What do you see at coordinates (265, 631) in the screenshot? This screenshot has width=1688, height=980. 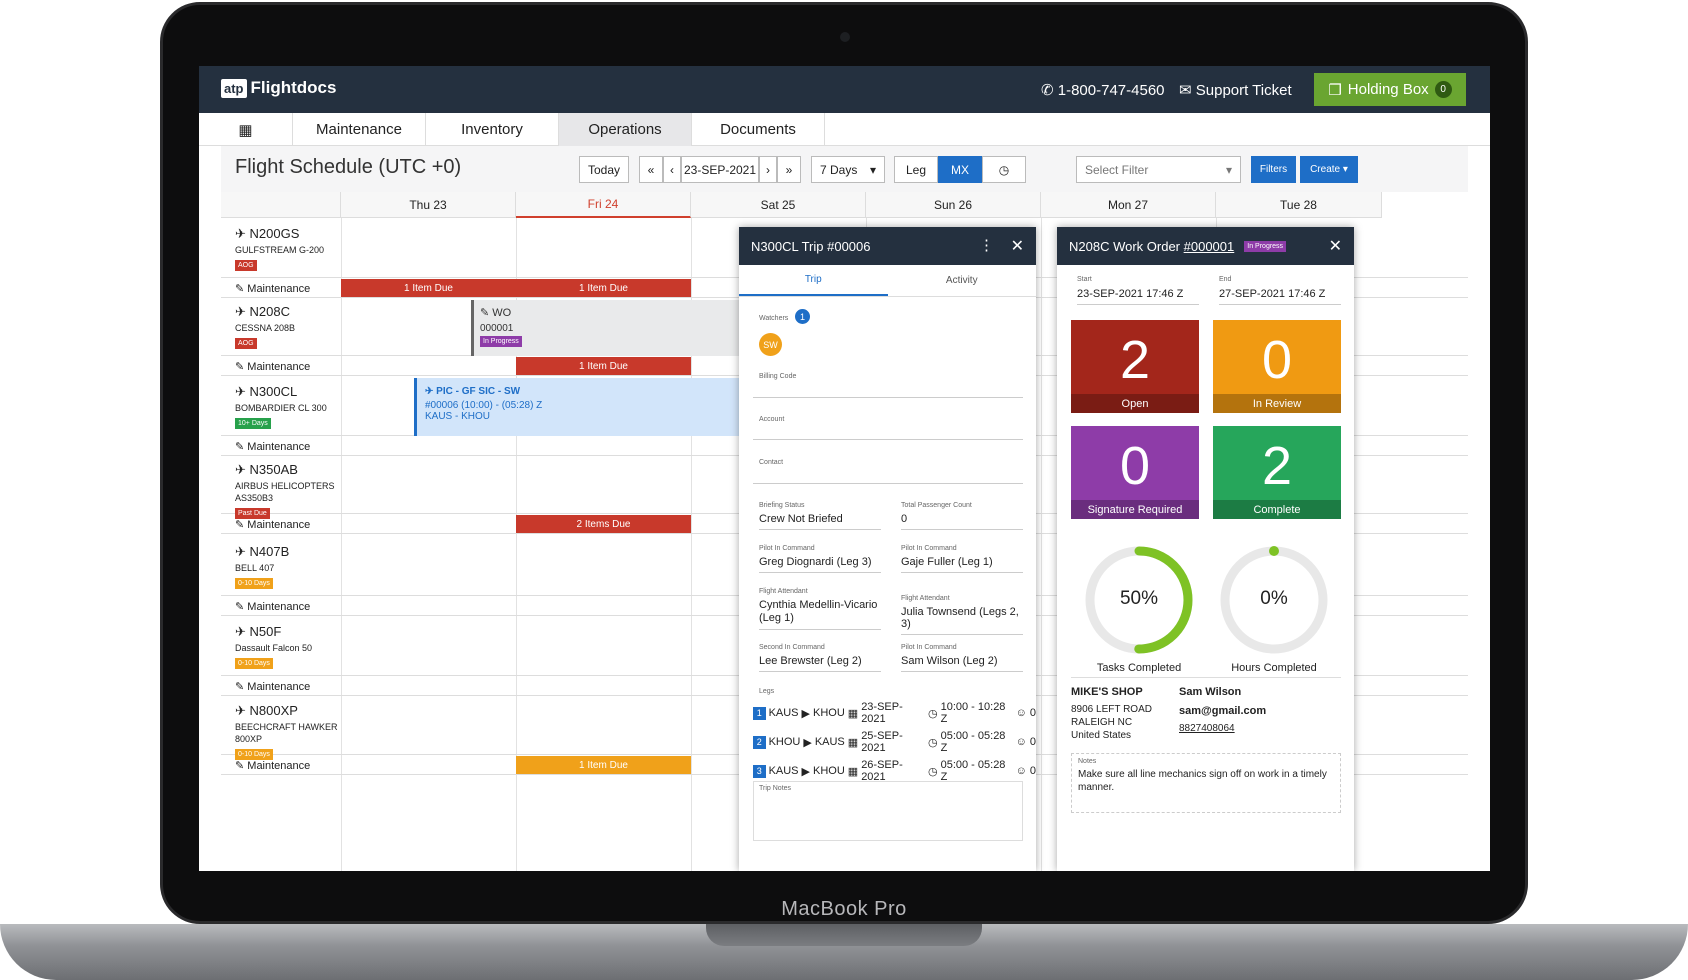 I see `tail-number: N50F` at bounding box center [265, 631].